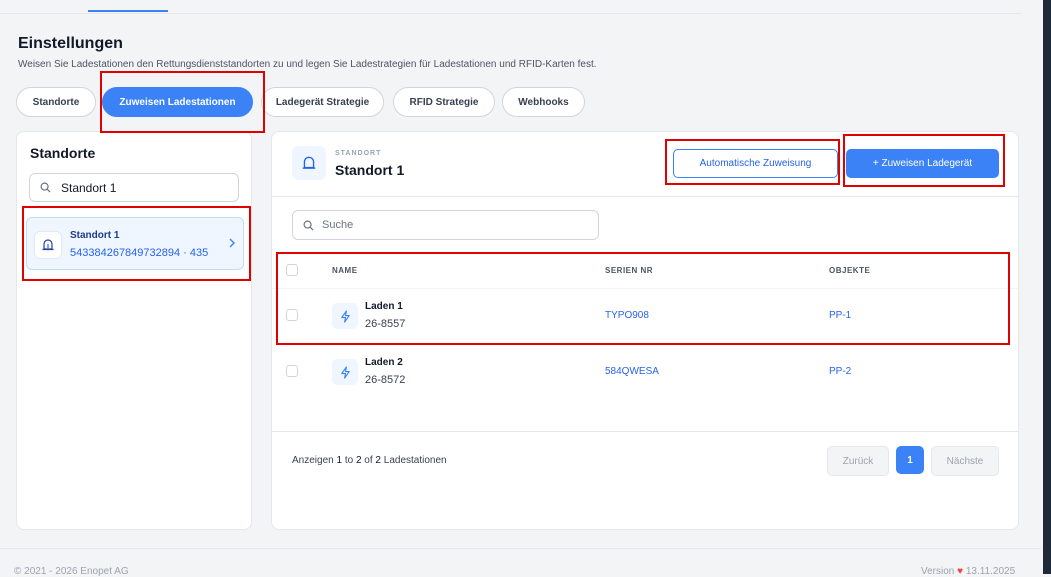  I want to click on previous-page-button: Zurück, so click(858, 461).